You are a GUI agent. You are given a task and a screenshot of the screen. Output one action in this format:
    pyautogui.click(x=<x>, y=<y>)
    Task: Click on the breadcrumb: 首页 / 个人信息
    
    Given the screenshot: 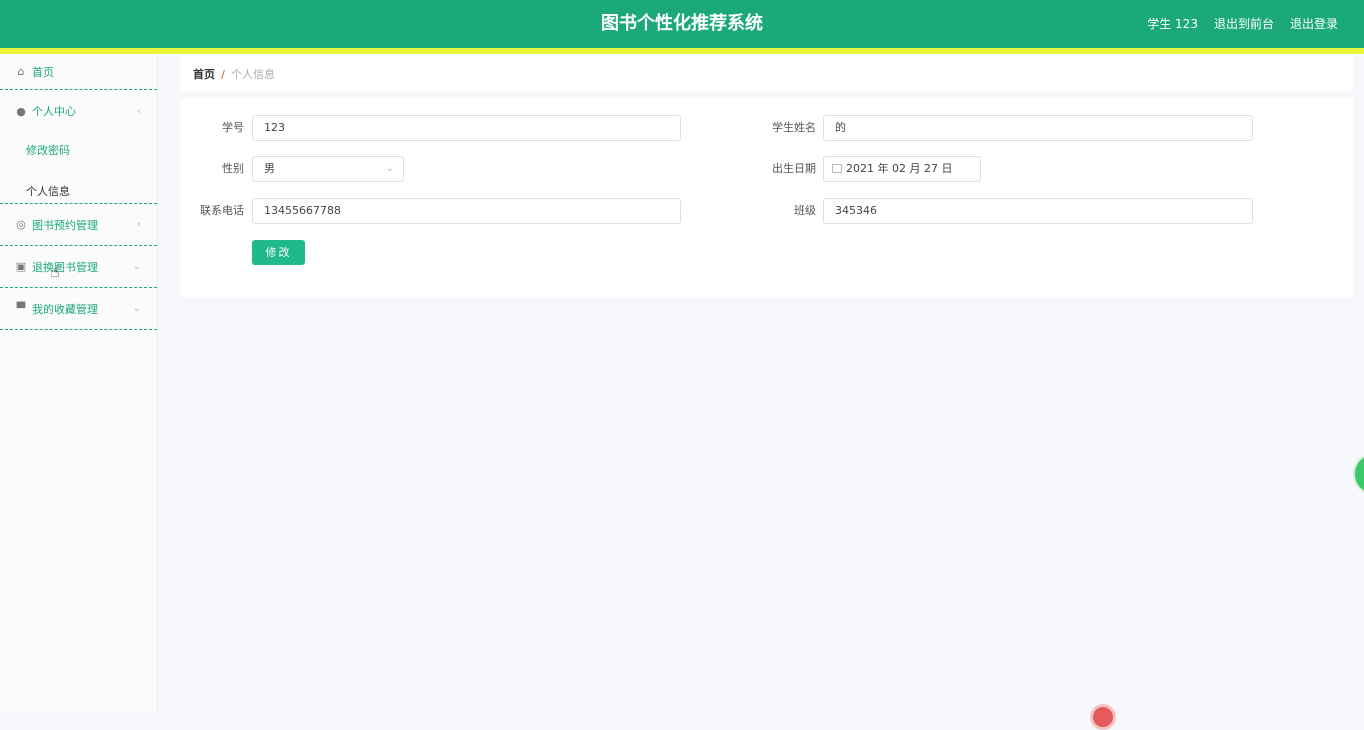 What is the action you would take?
    pyautogui.click(x=766, y=74)
    